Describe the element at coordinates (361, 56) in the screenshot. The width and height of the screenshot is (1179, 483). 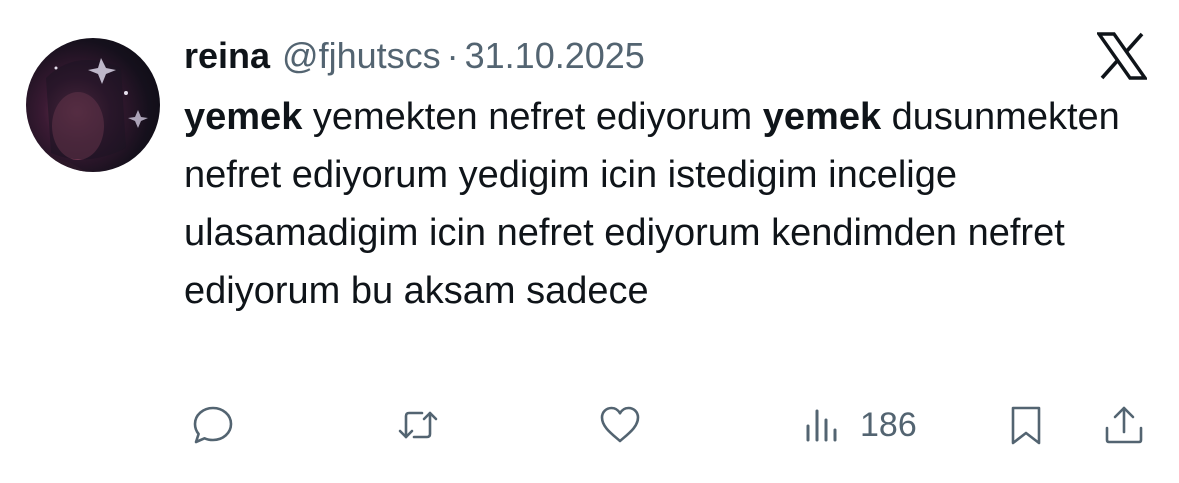
I see `author-handle: @fjhutscs` at that location.